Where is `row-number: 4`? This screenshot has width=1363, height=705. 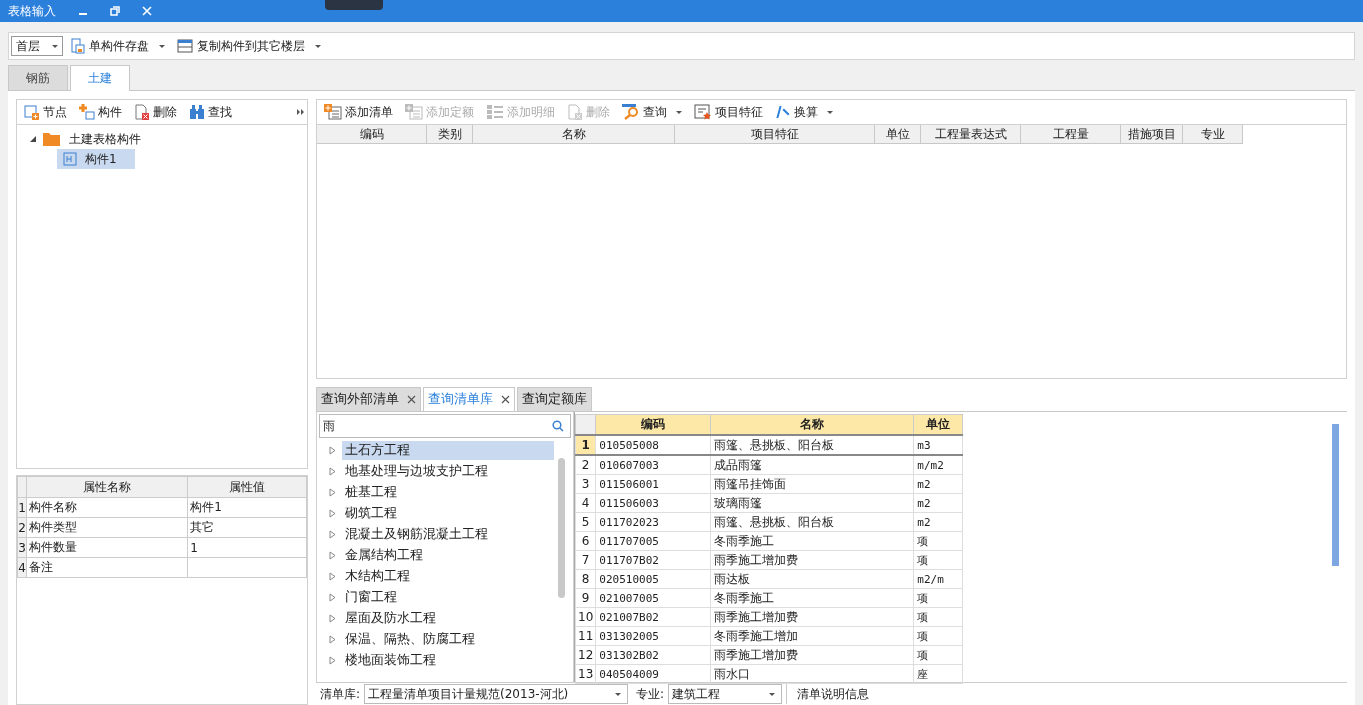 row-number: 4 is located at coordinates (22, 567).